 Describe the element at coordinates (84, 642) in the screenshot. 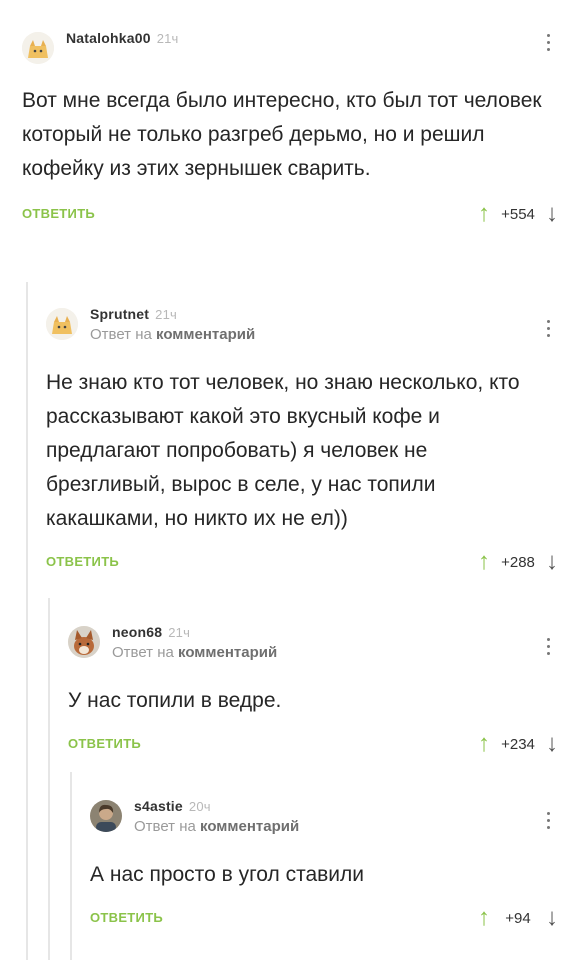

I see `fox-avatar-icon` at that location.